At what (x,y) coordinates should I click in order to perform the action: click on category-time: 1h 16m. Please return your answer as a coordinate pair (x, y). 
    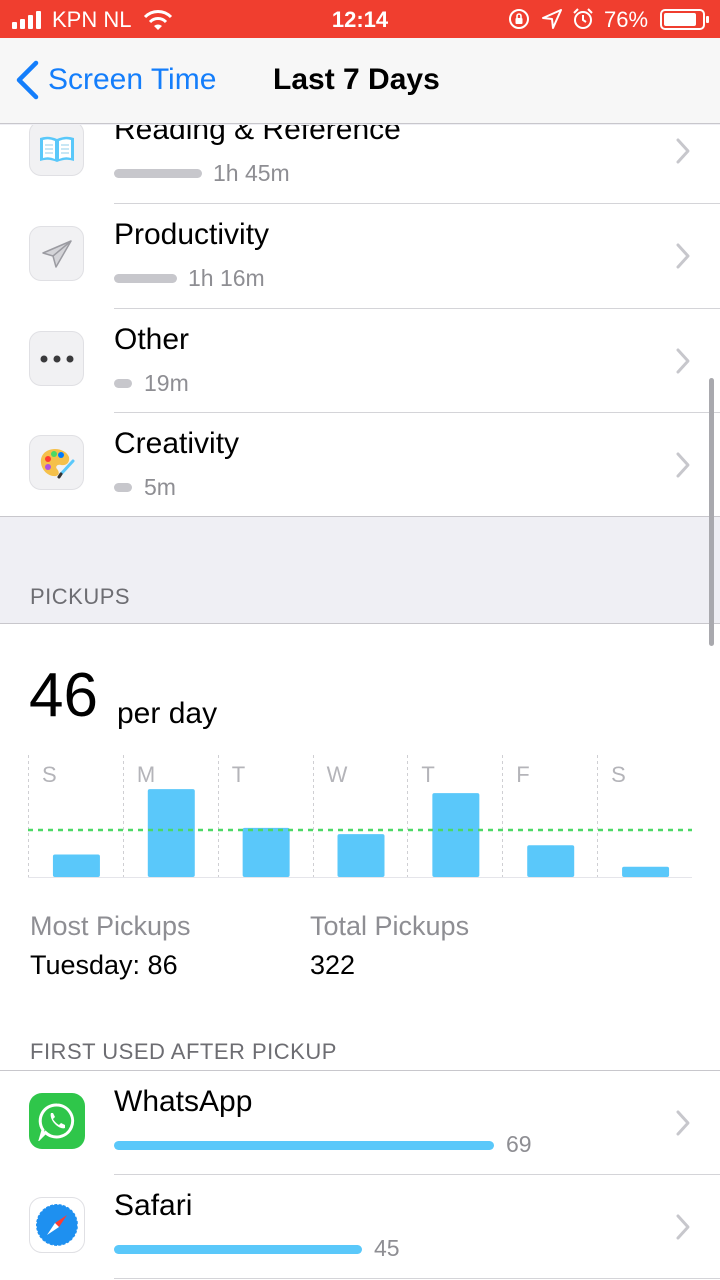
    Looking at the image, I should click on (226, 278).